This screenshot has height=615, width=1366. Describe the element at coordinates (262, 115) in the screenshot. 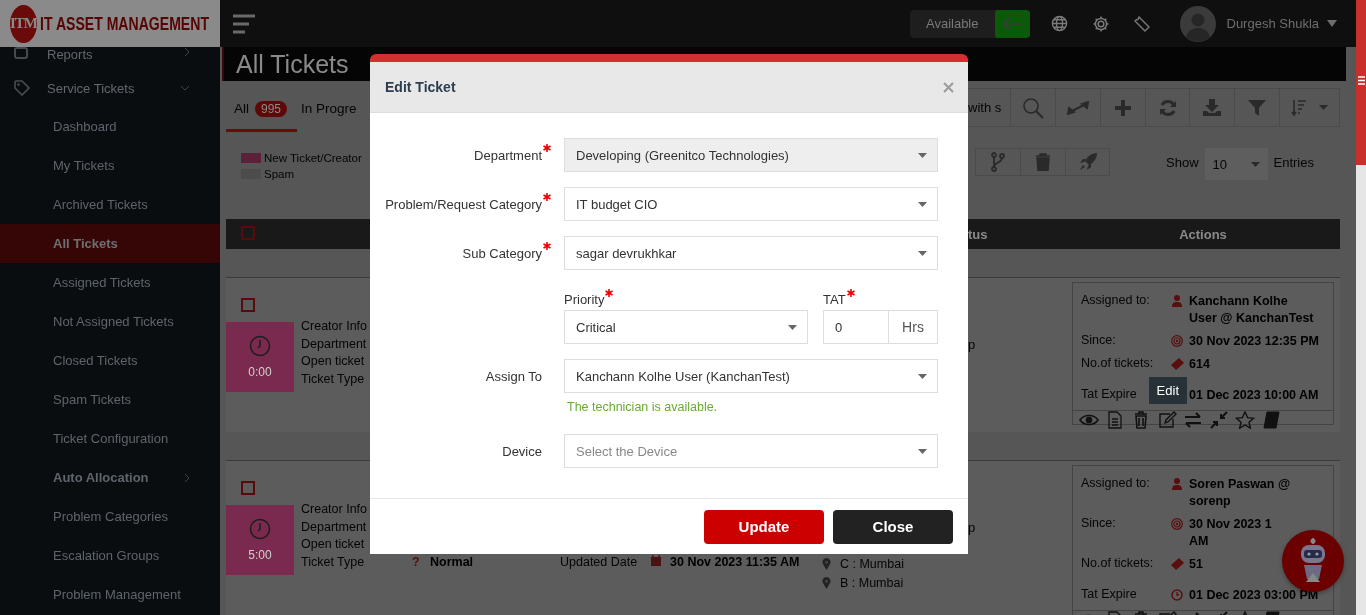

I see `tab: All 995` at that location.